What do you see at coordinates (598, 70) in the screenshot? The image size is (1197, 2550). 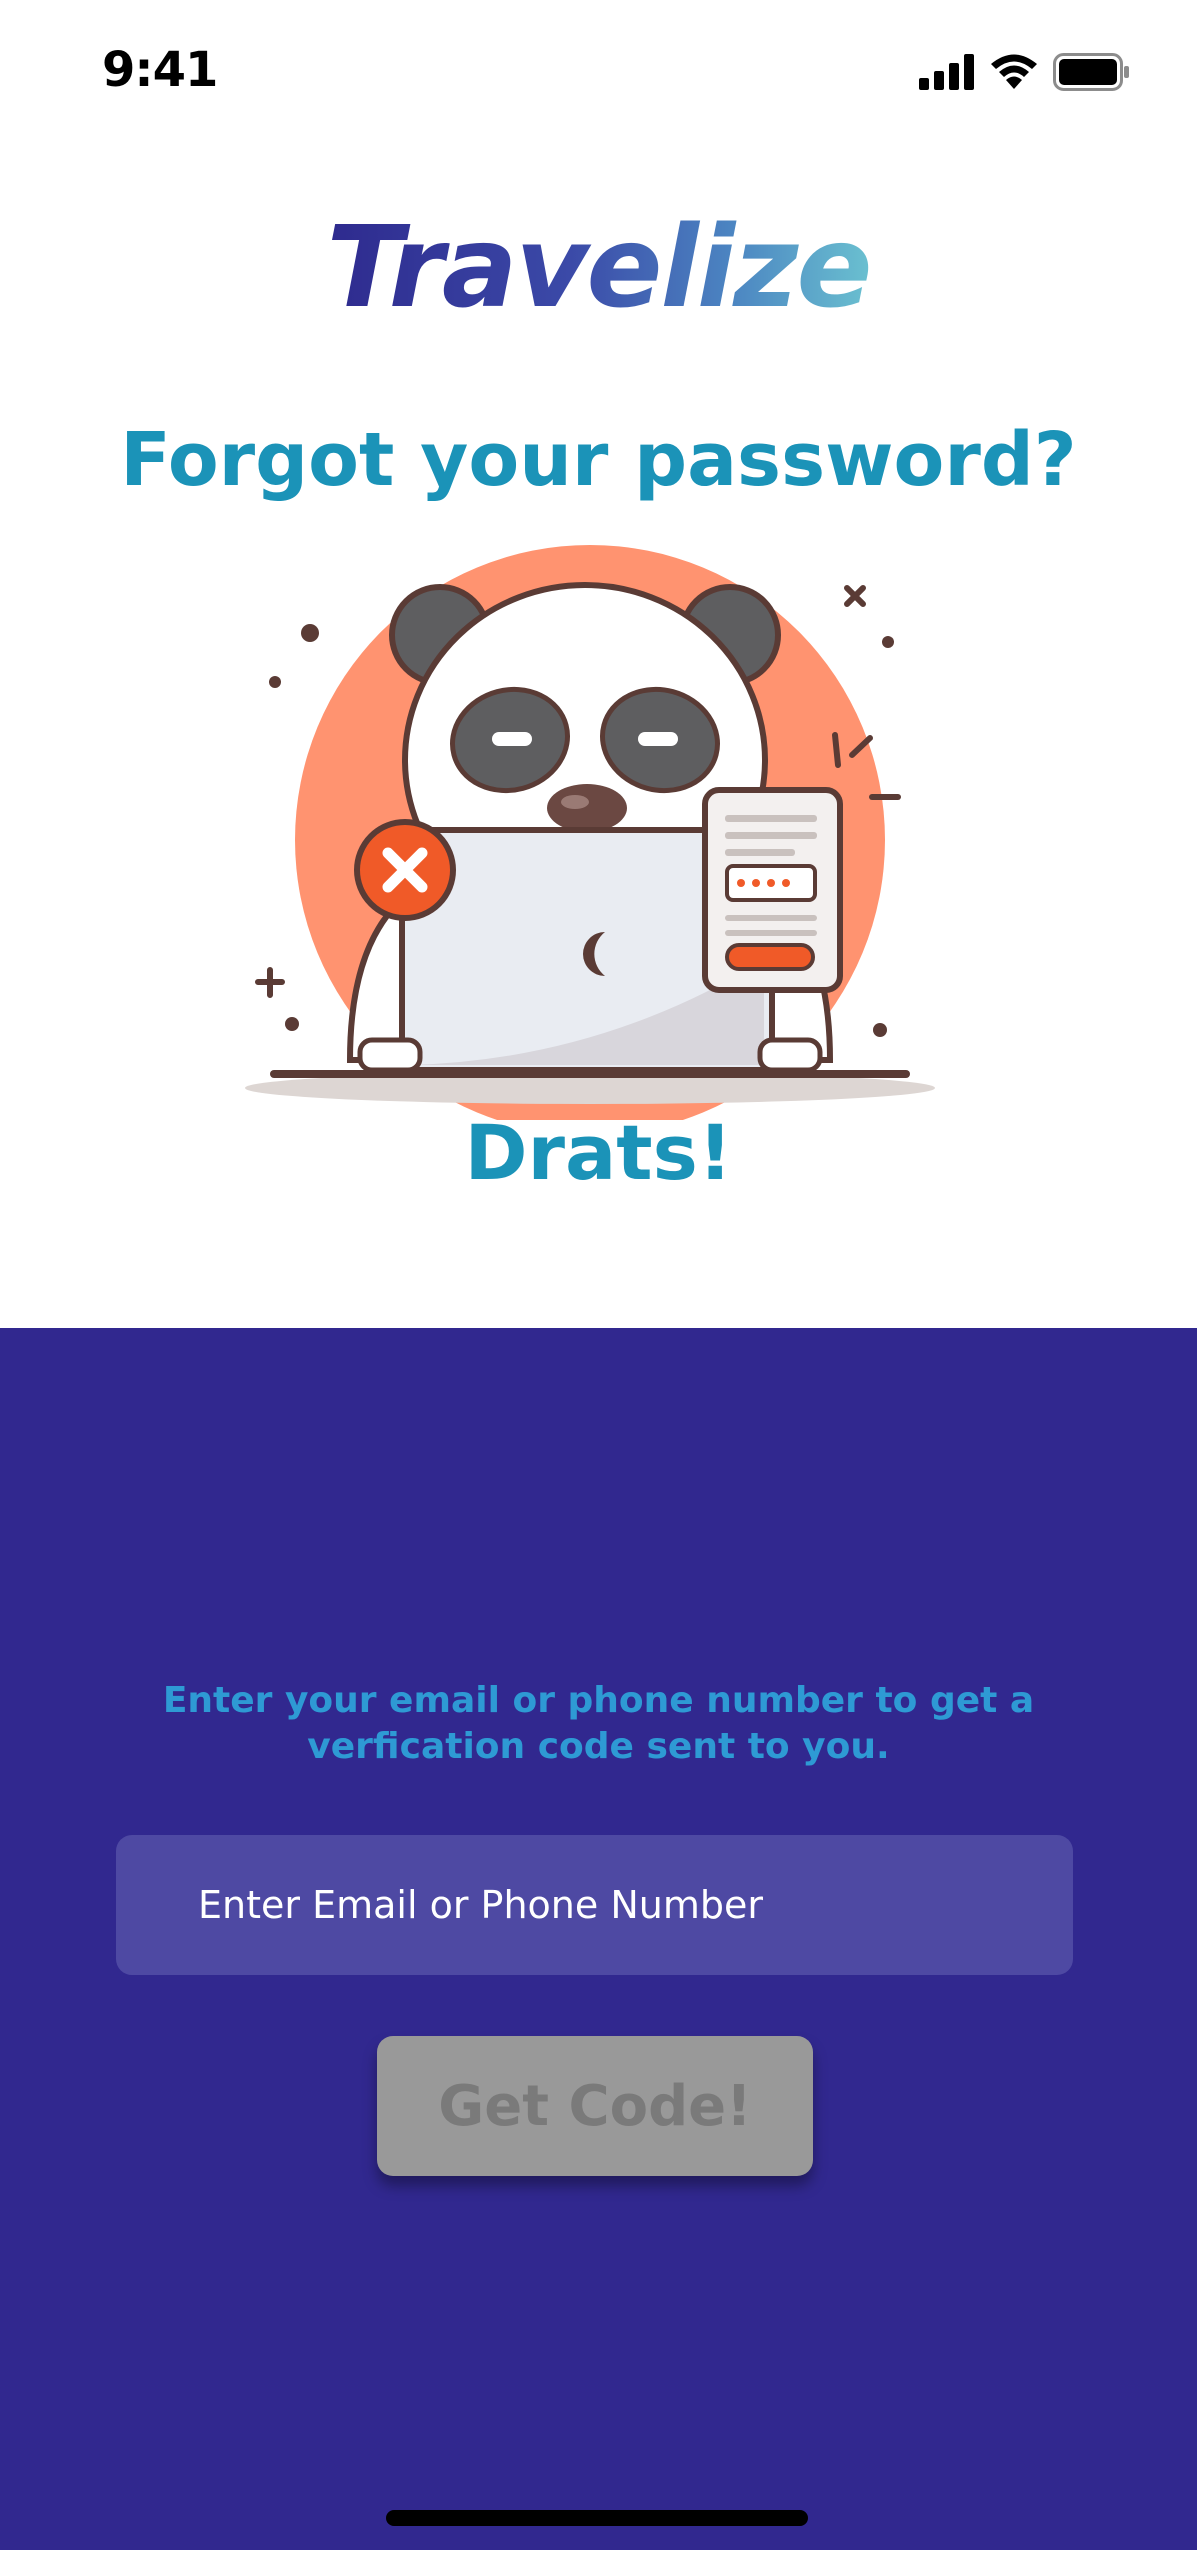 I see `status-bar: 9:41` at bounding box center [598, 70].